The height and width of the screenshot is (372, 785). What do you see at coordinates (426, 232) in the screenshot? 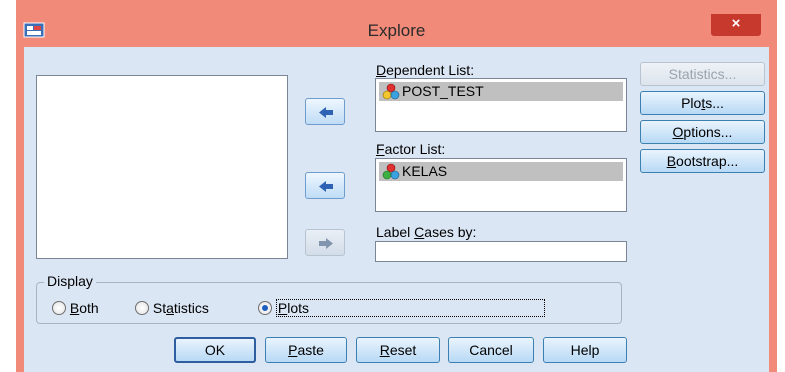
I see `label-cases-label: Label Cases by:` at bounding box center [426, 232].